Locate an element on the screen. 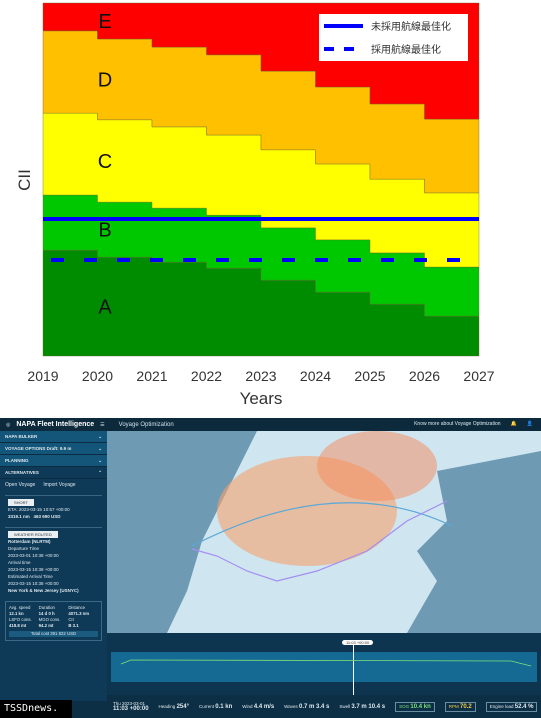 The image size is (541, 718). logo-icon: ◎ is located at coordinates (8, 424).